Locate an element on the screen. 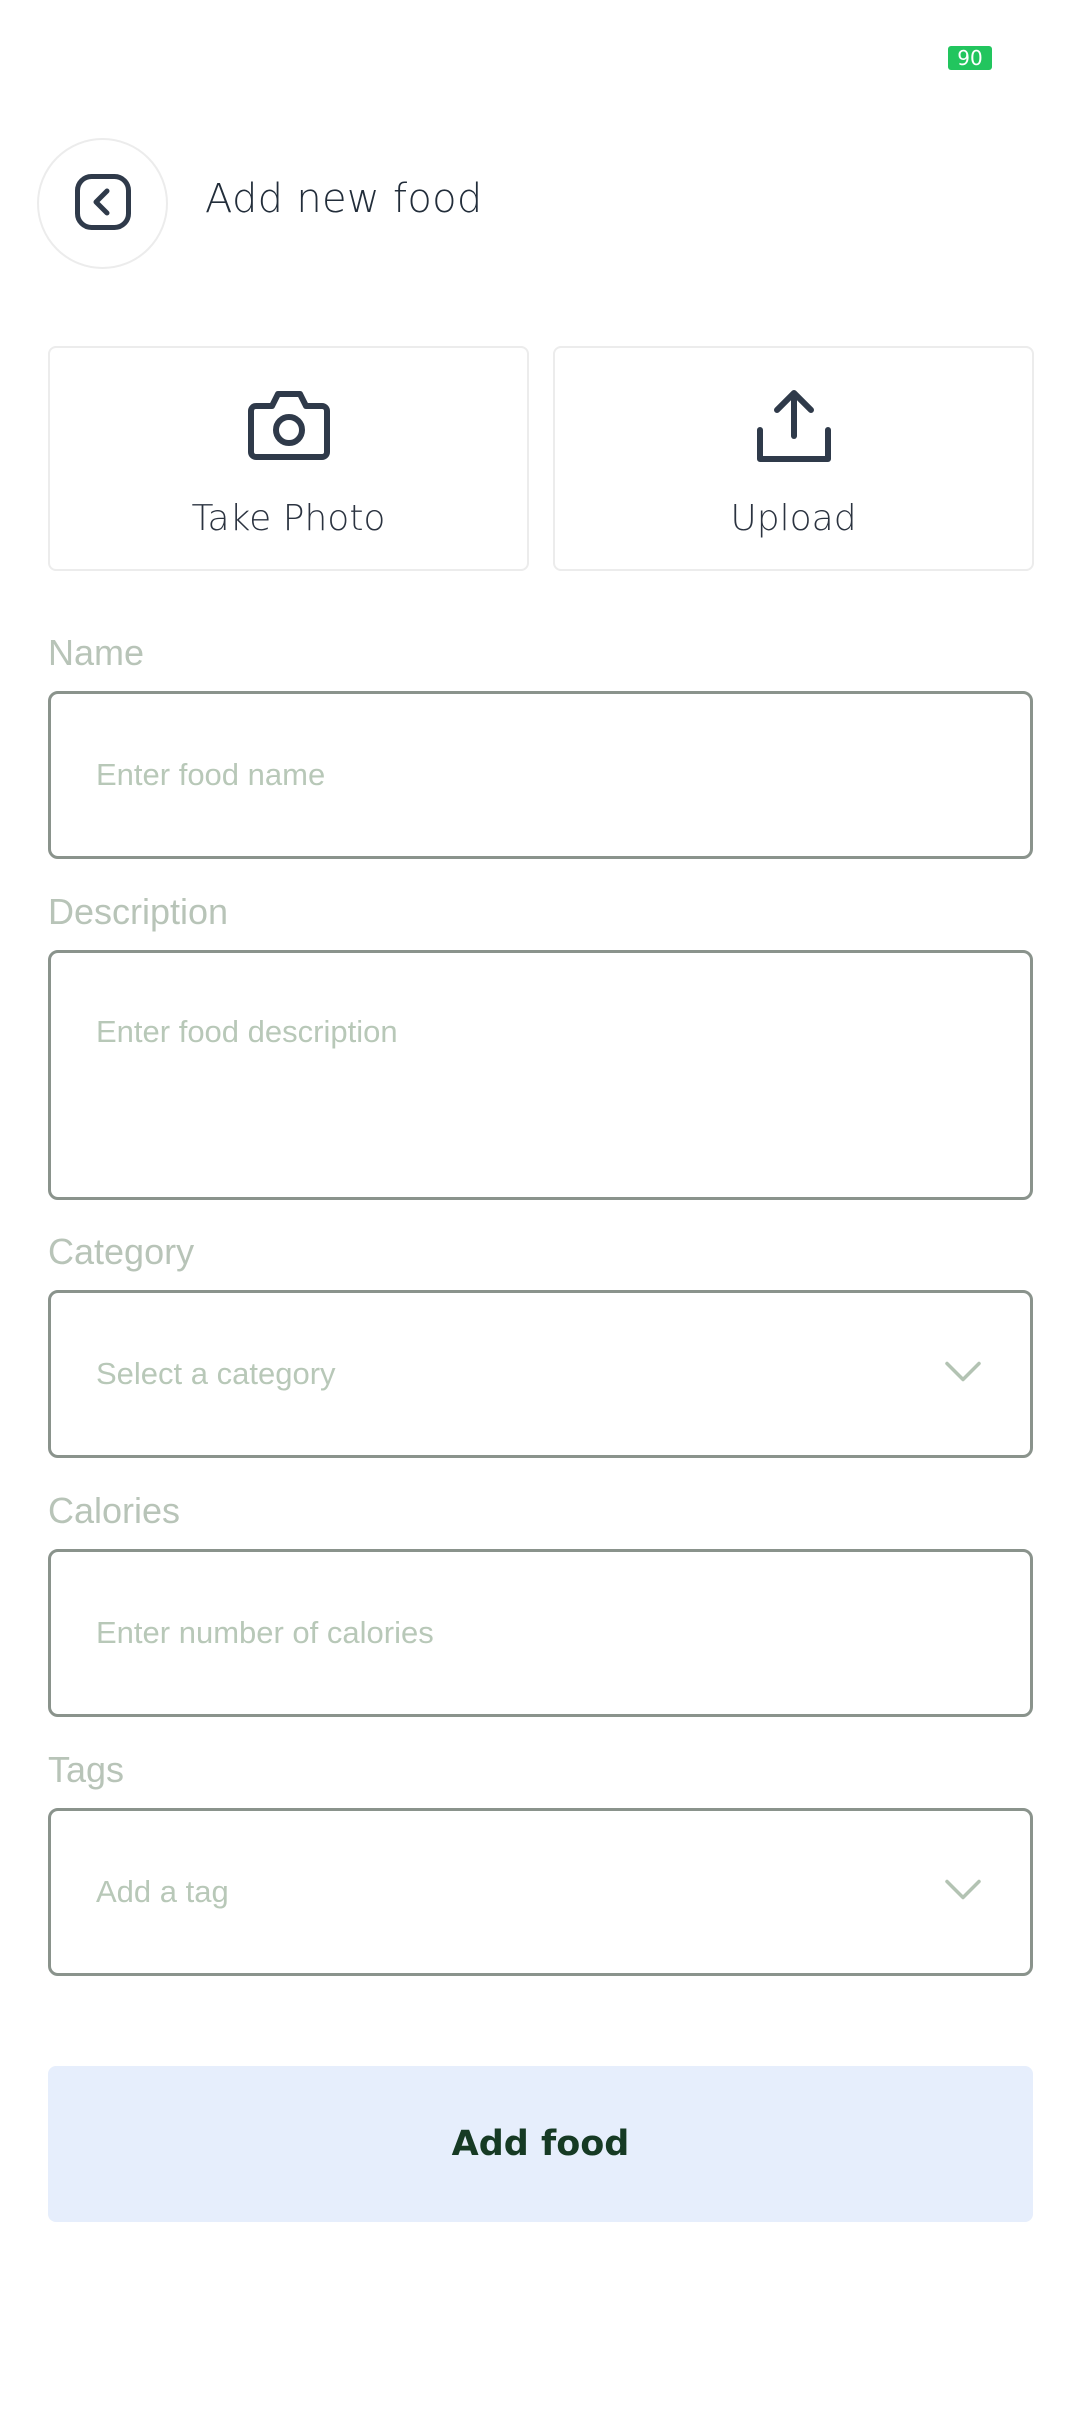 This screenshot has height=2436, width=1080. upload-label: Upload is located at coordinates (793, 518).